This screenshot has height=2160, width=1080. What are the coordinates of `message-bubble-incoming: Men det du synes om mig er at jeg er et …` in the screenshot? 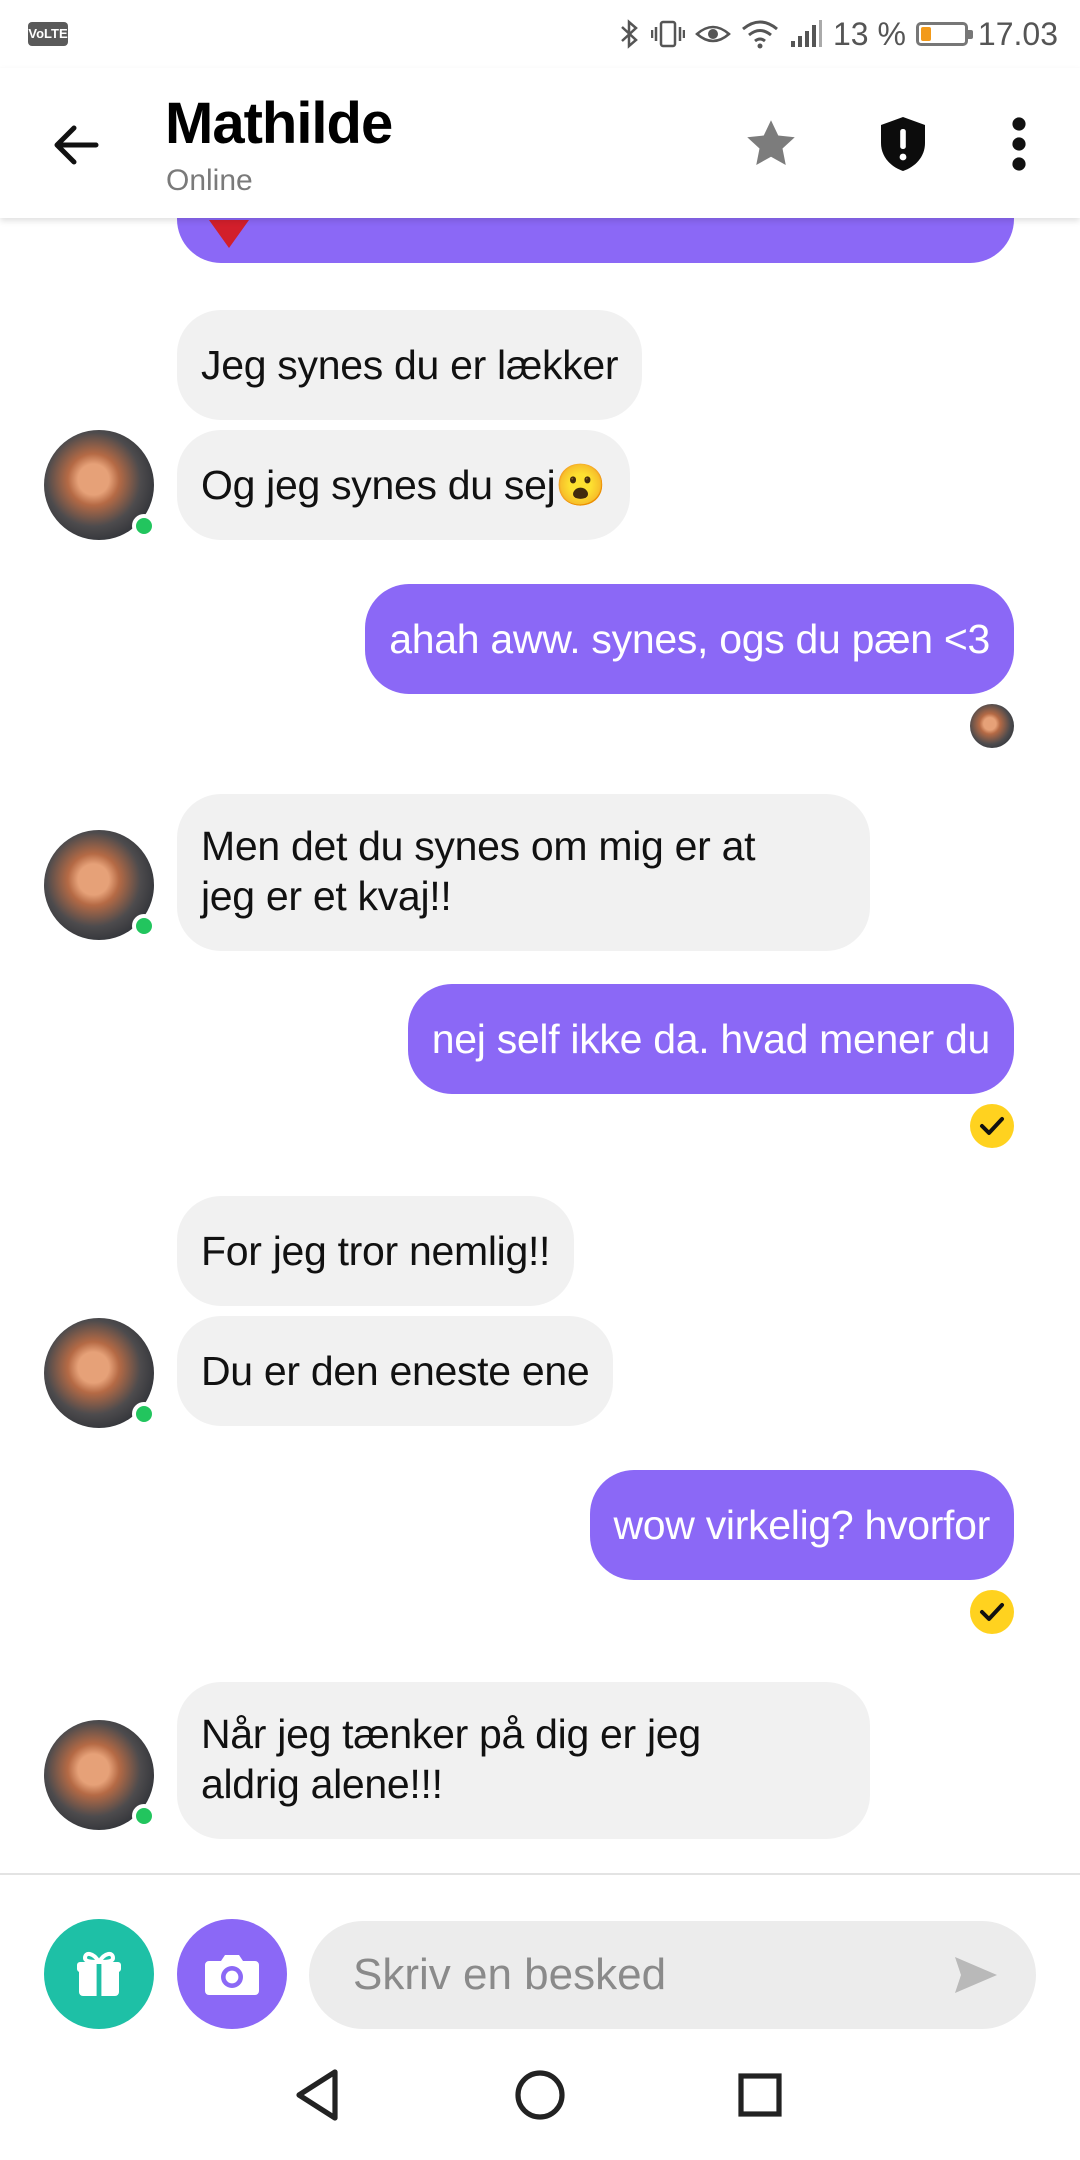 It's located at (523, 872).